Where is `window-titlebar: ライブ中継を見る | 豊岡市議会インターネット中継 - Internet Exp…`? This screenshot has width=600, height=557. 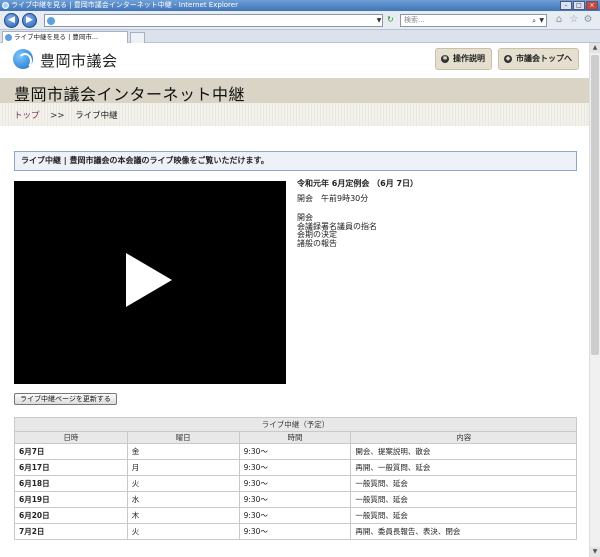 window-titlebar: ライブ中継を見る | 豊岡市議会インターネット中継 - Internet Exp… is located at coordinates (300, 5).